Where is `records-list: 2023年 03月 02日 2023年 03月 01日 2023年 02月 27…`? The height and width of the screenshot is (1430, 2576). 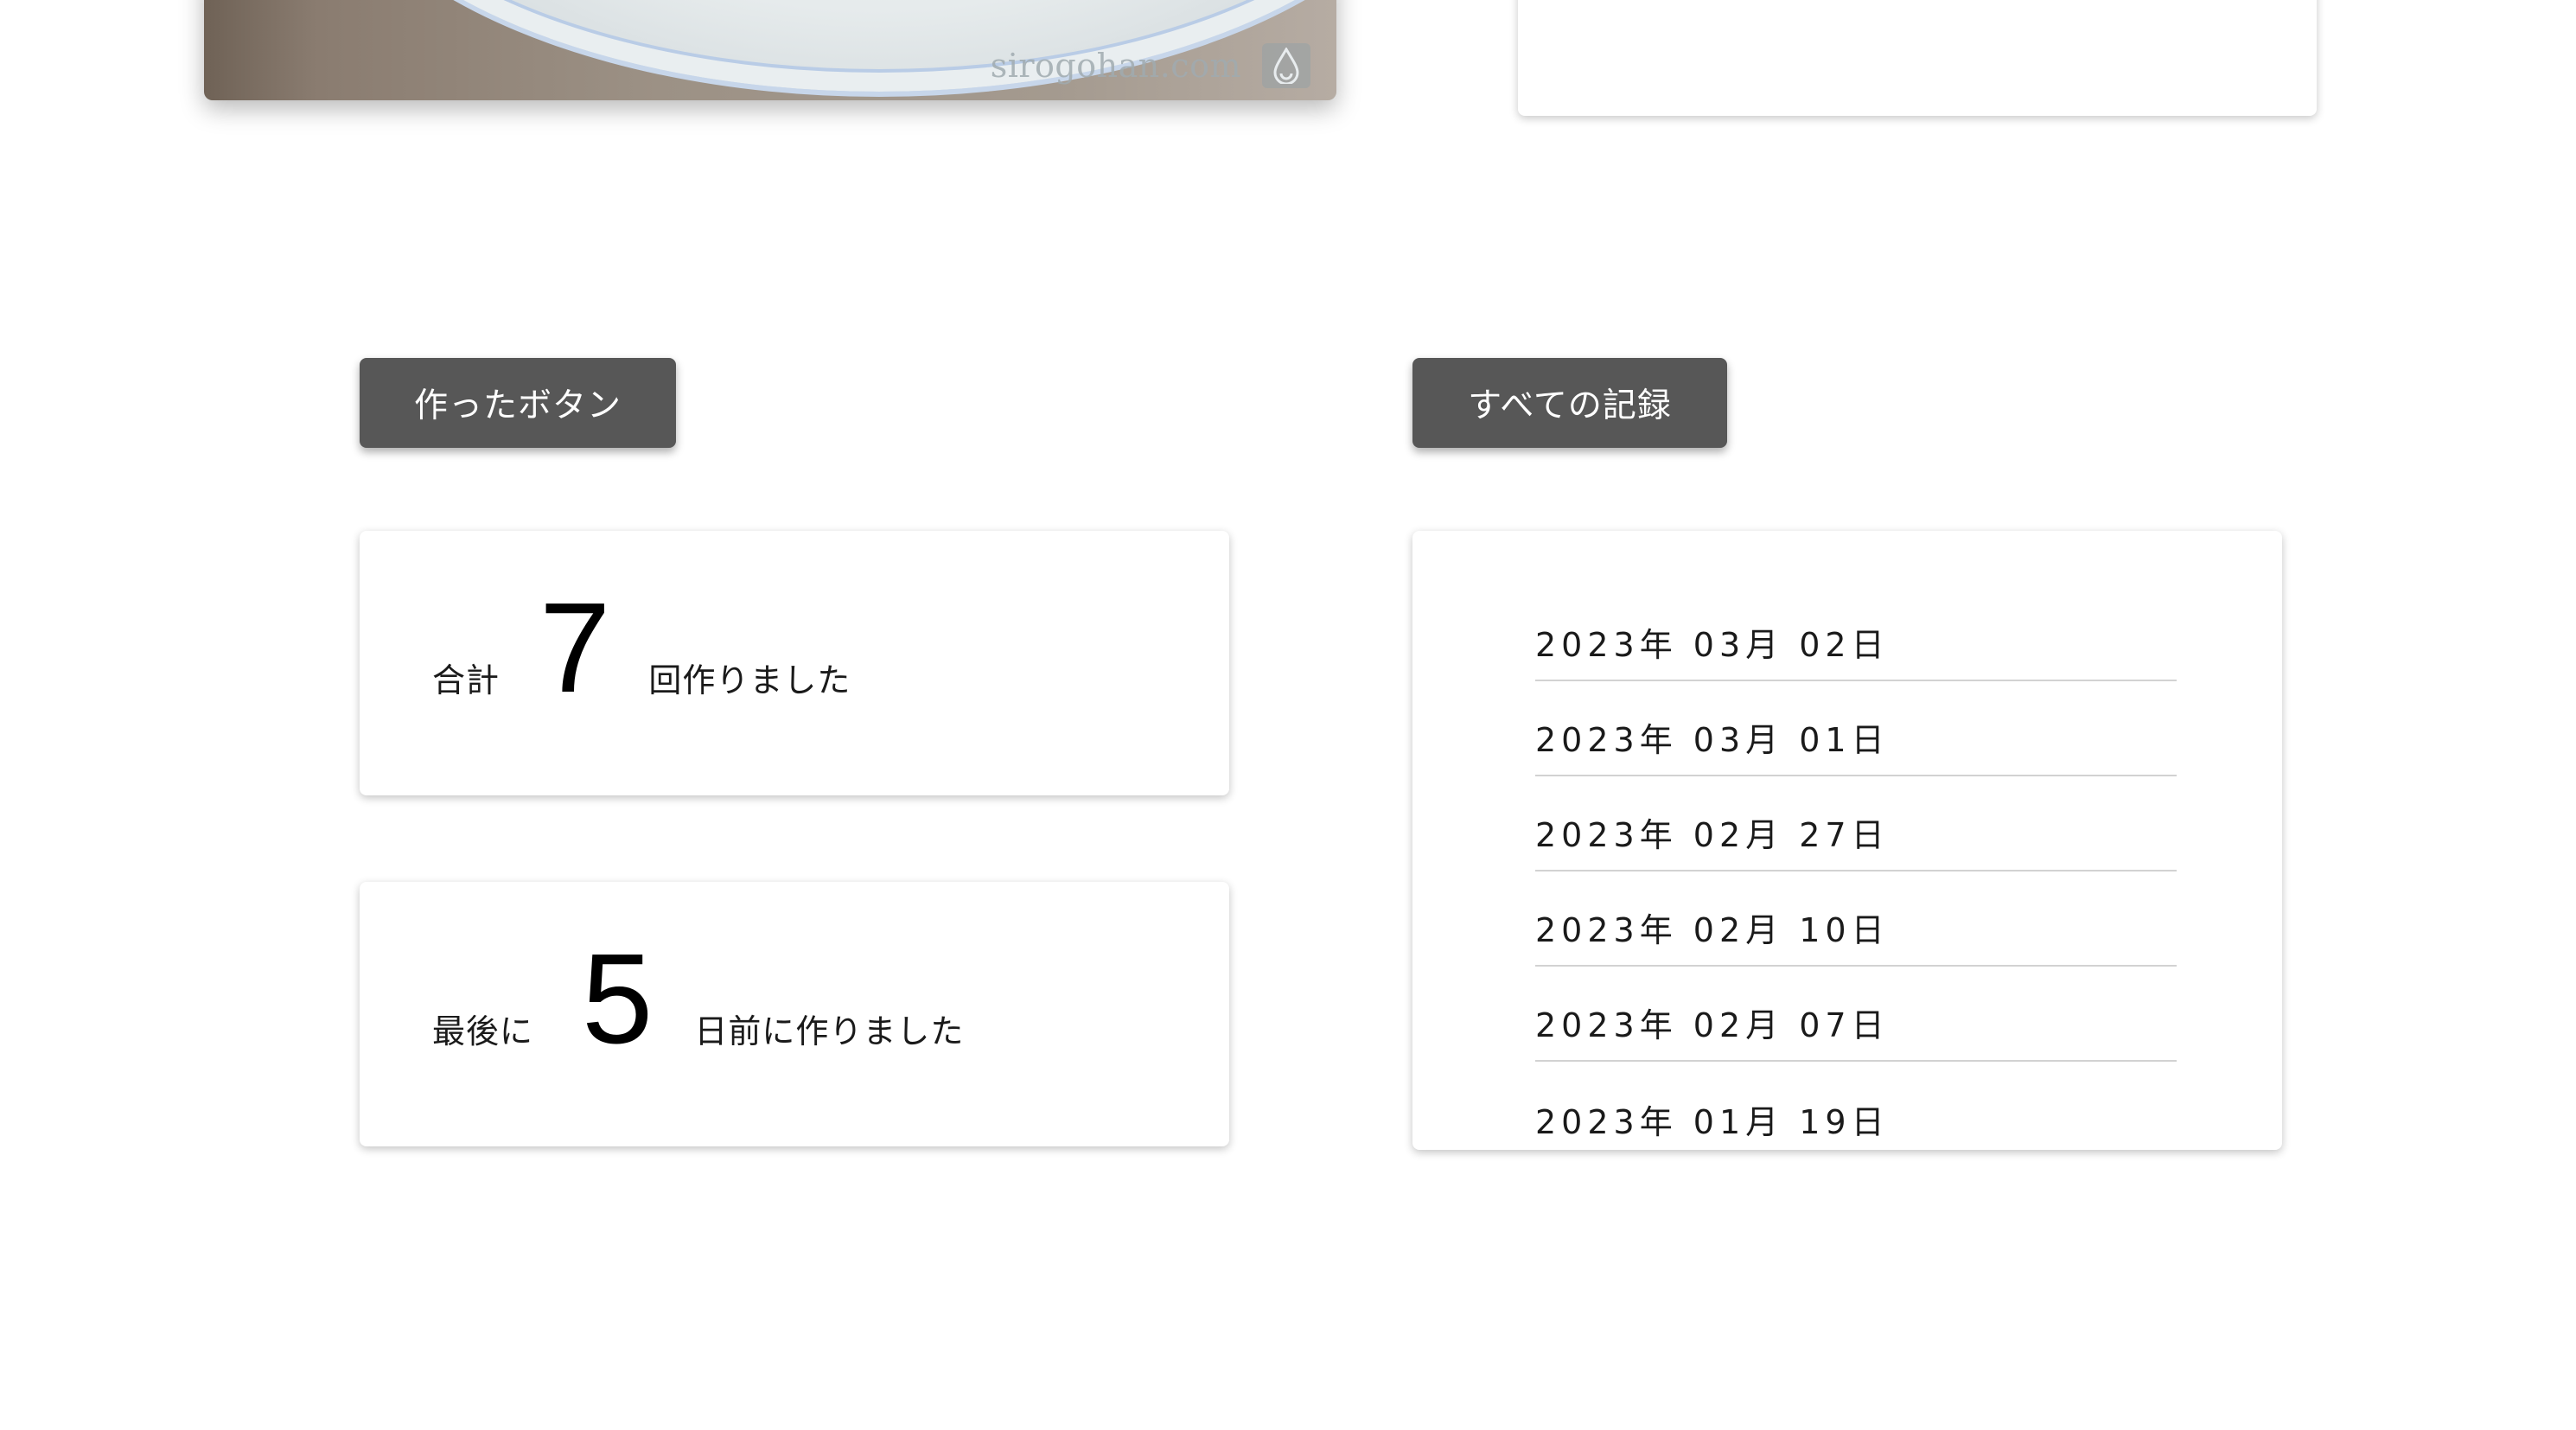 records-list: 2023年 03月 02日 2023年 03月 01日 2023年 02月 27… is located at coordinates (1856, 868).